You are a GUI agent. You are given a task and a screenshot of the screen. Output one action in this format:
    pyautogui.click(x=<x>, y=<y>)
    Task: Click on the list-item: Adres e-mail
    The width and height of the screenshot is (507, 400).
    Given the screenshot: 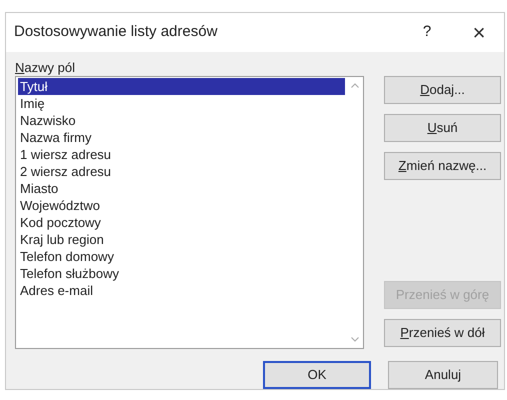 What is the action you would take?
    pyautogui.click(x=181, y=290)
    